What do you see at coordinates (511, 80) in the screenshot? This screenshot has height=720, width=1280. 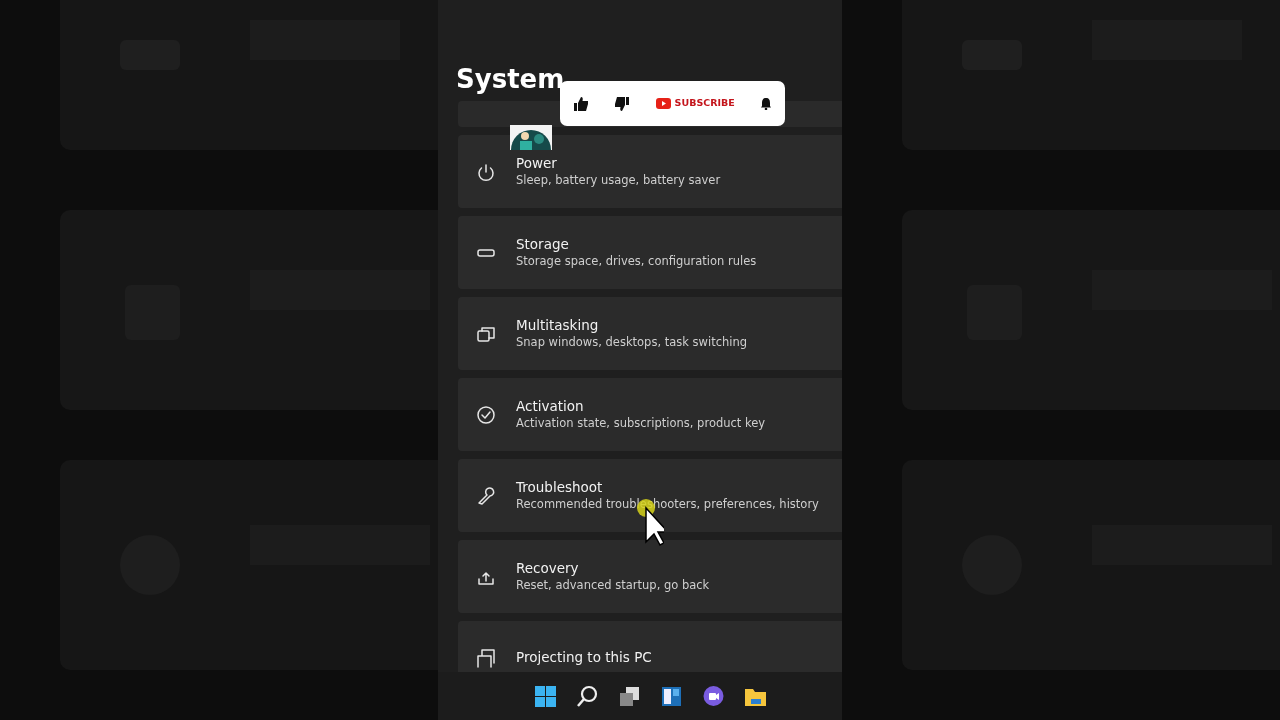 I see `page-title: System` at bounding box center [511, 80].